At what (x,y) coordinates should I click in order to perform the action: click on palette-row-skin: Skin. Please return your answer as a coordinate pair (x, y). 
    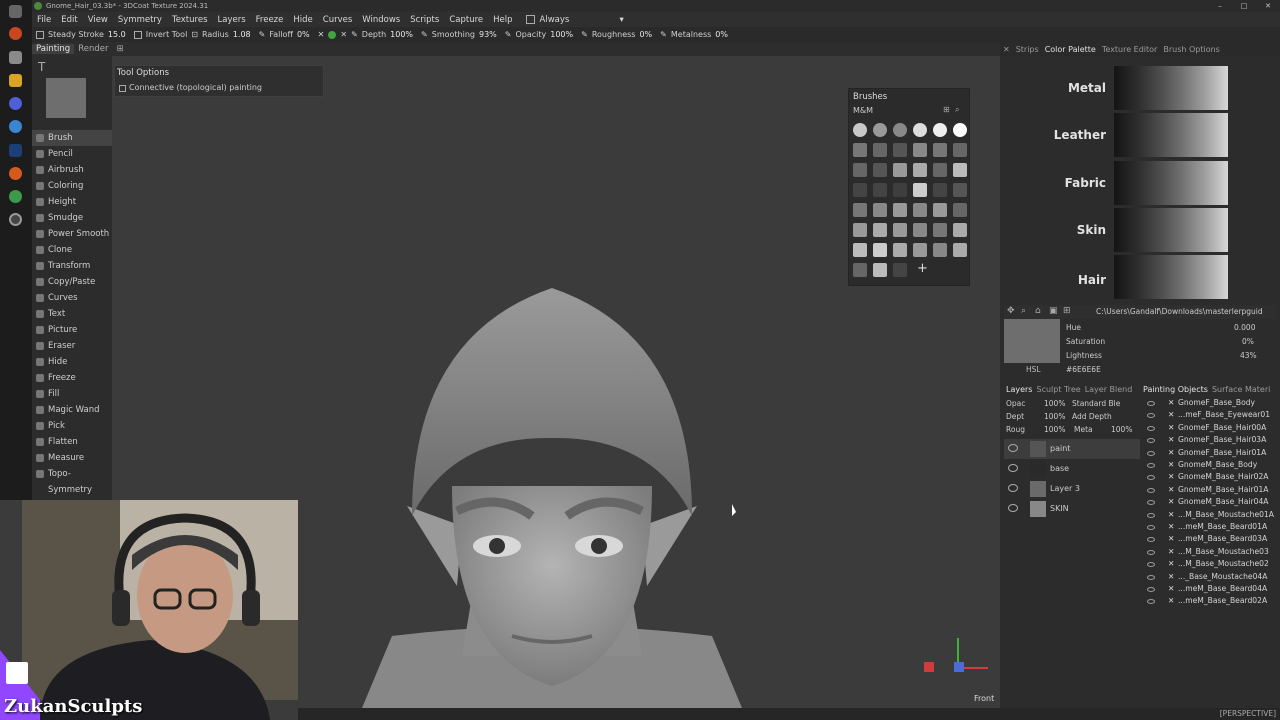
    Looking at the image, I should click on (1139, 231).